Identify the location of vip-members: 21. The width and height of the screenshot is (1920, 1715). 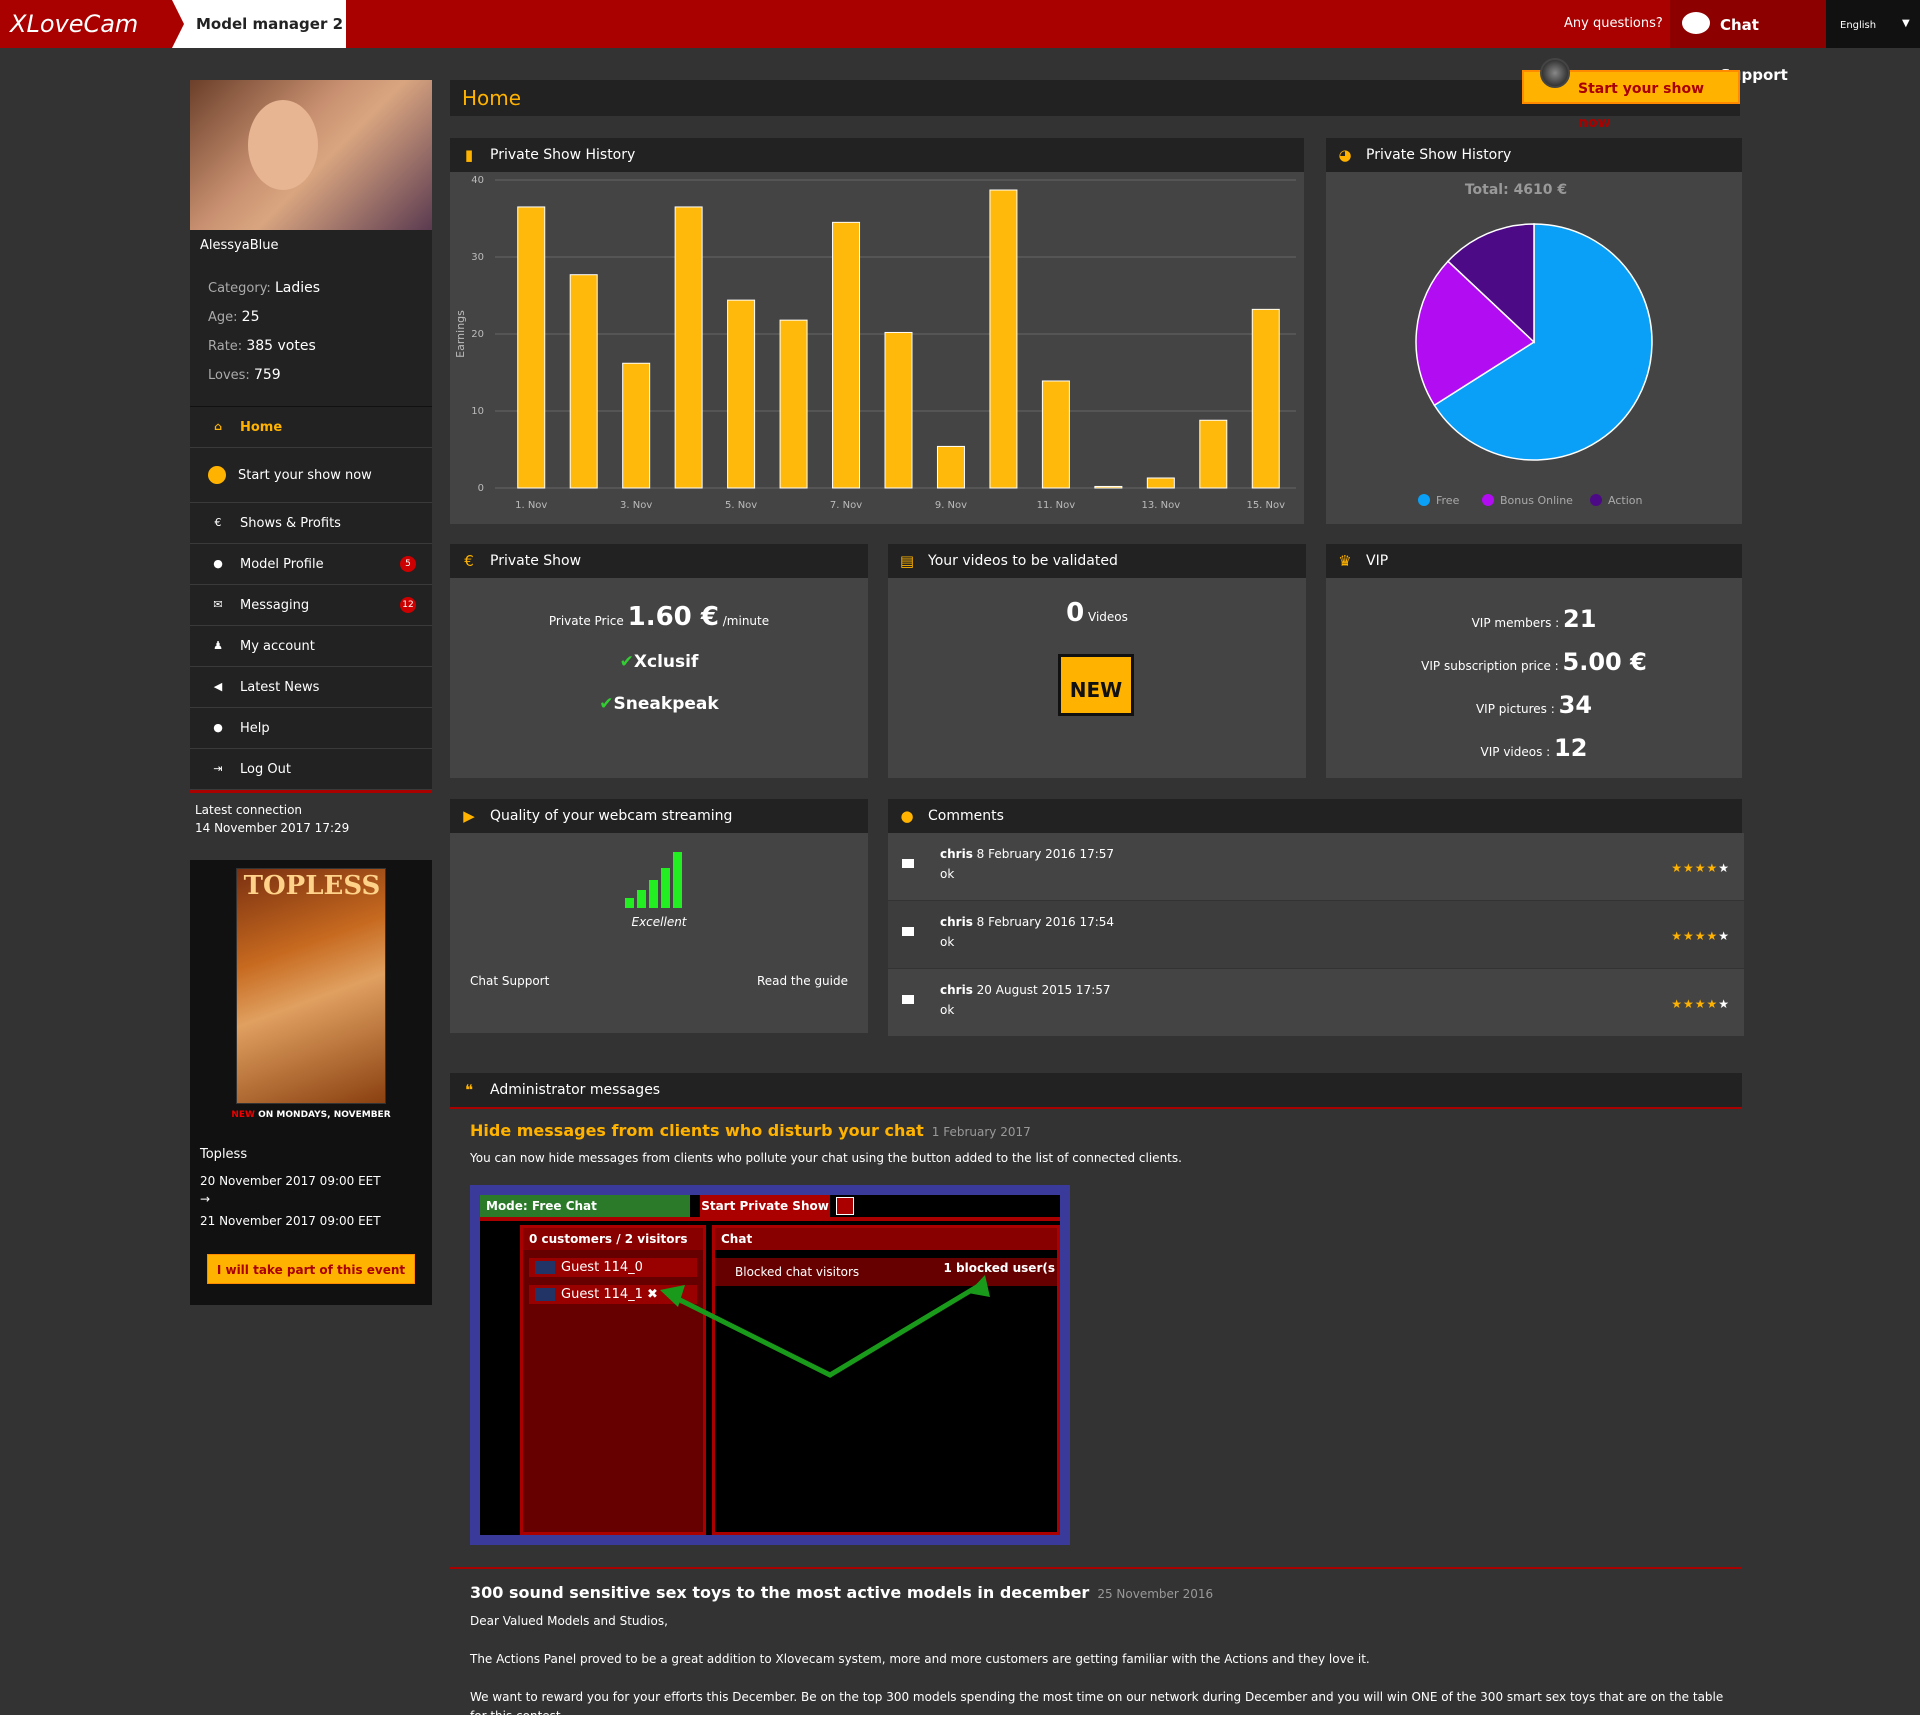
(1580, 619).